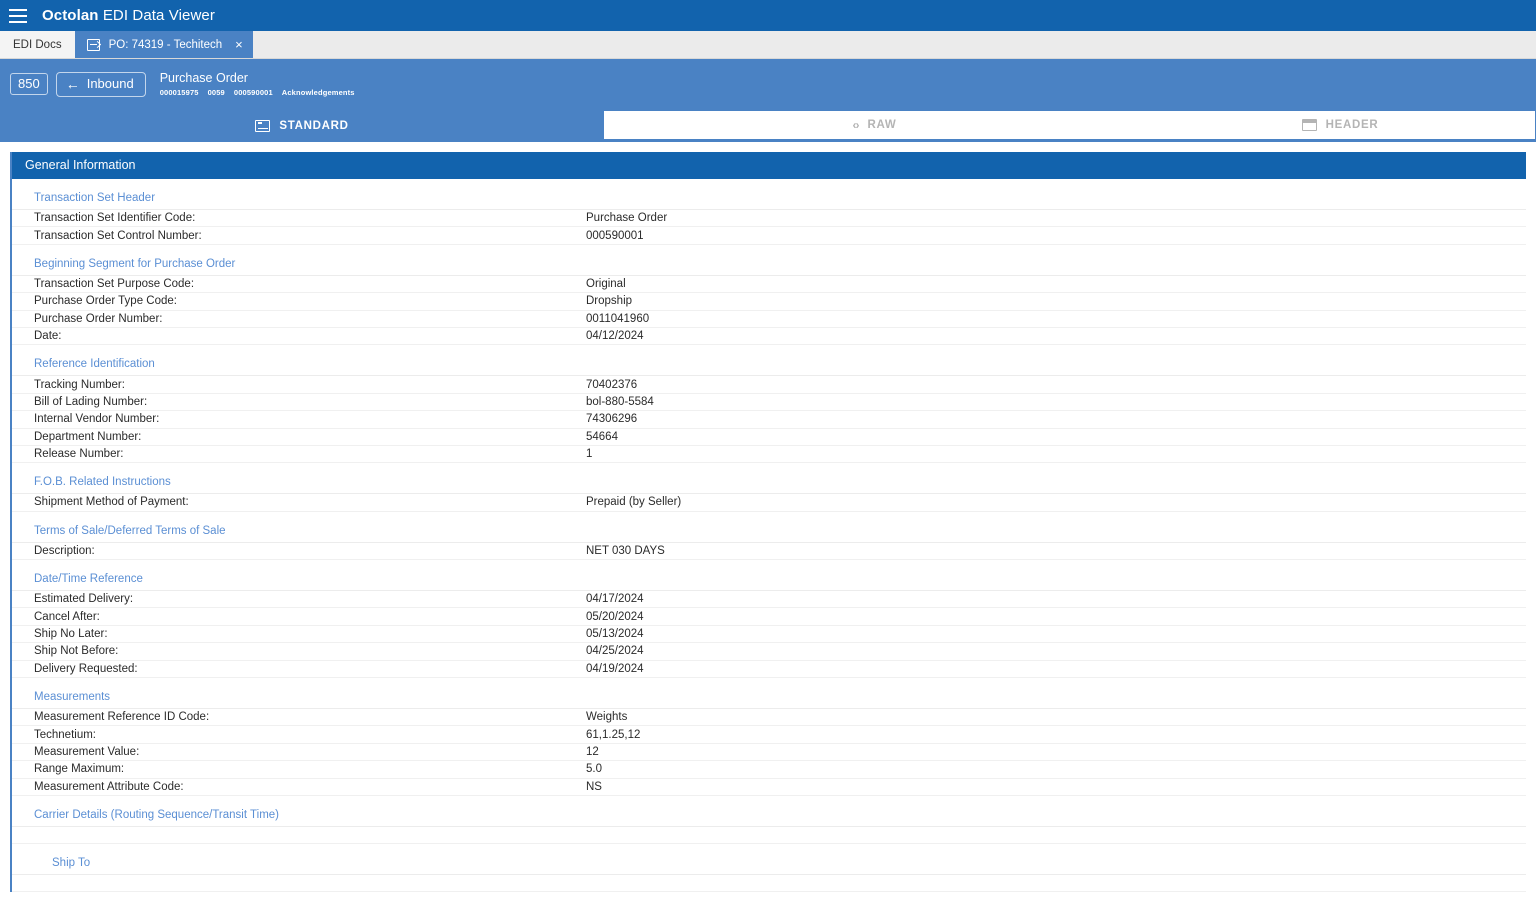  I want to click on field-value: Original, so click(606, 283).